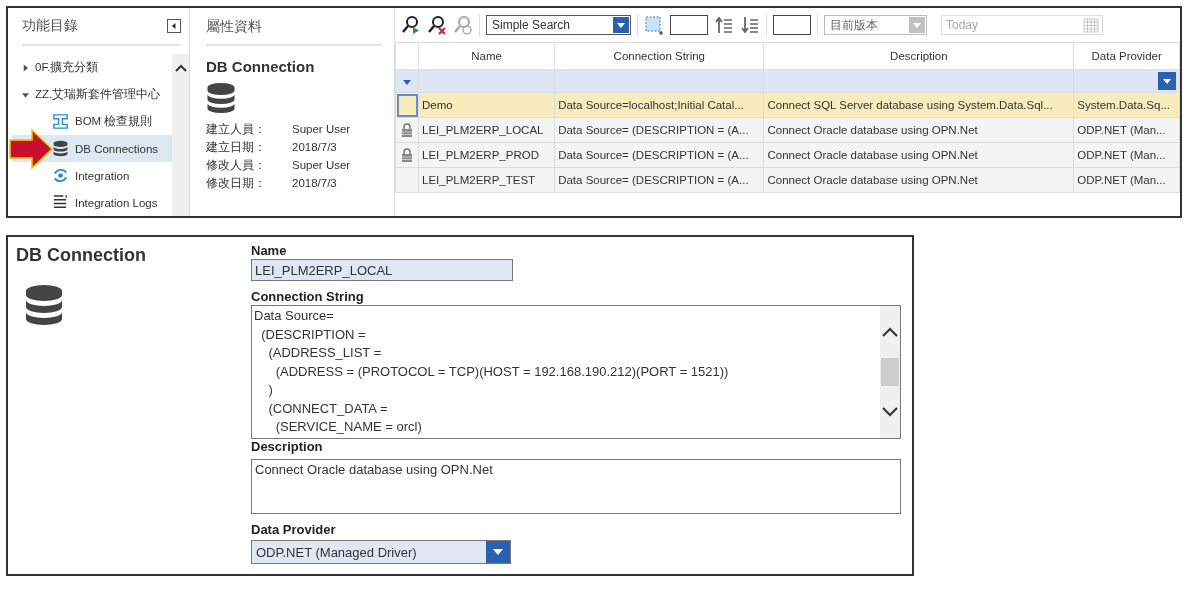  Describe the element at coordinates (382, 270) in the screenshot. I see `name-field: LEI_PLM2ERP_LOCAL` at that location.